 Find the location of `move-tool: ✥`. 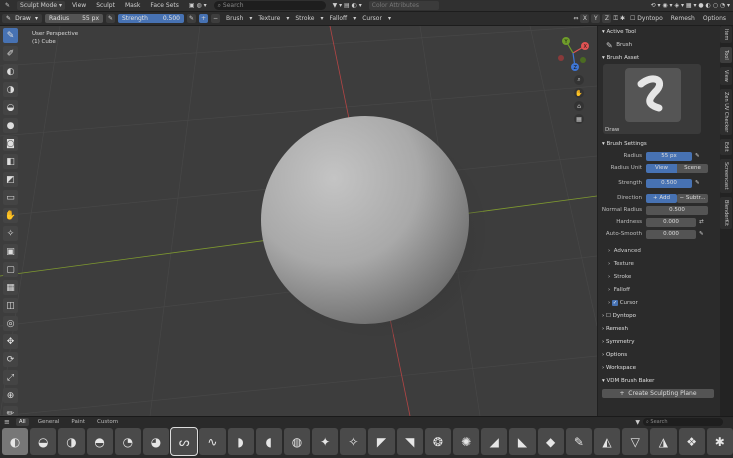

move-tool: ✥ is located at coordinates (10, 341).